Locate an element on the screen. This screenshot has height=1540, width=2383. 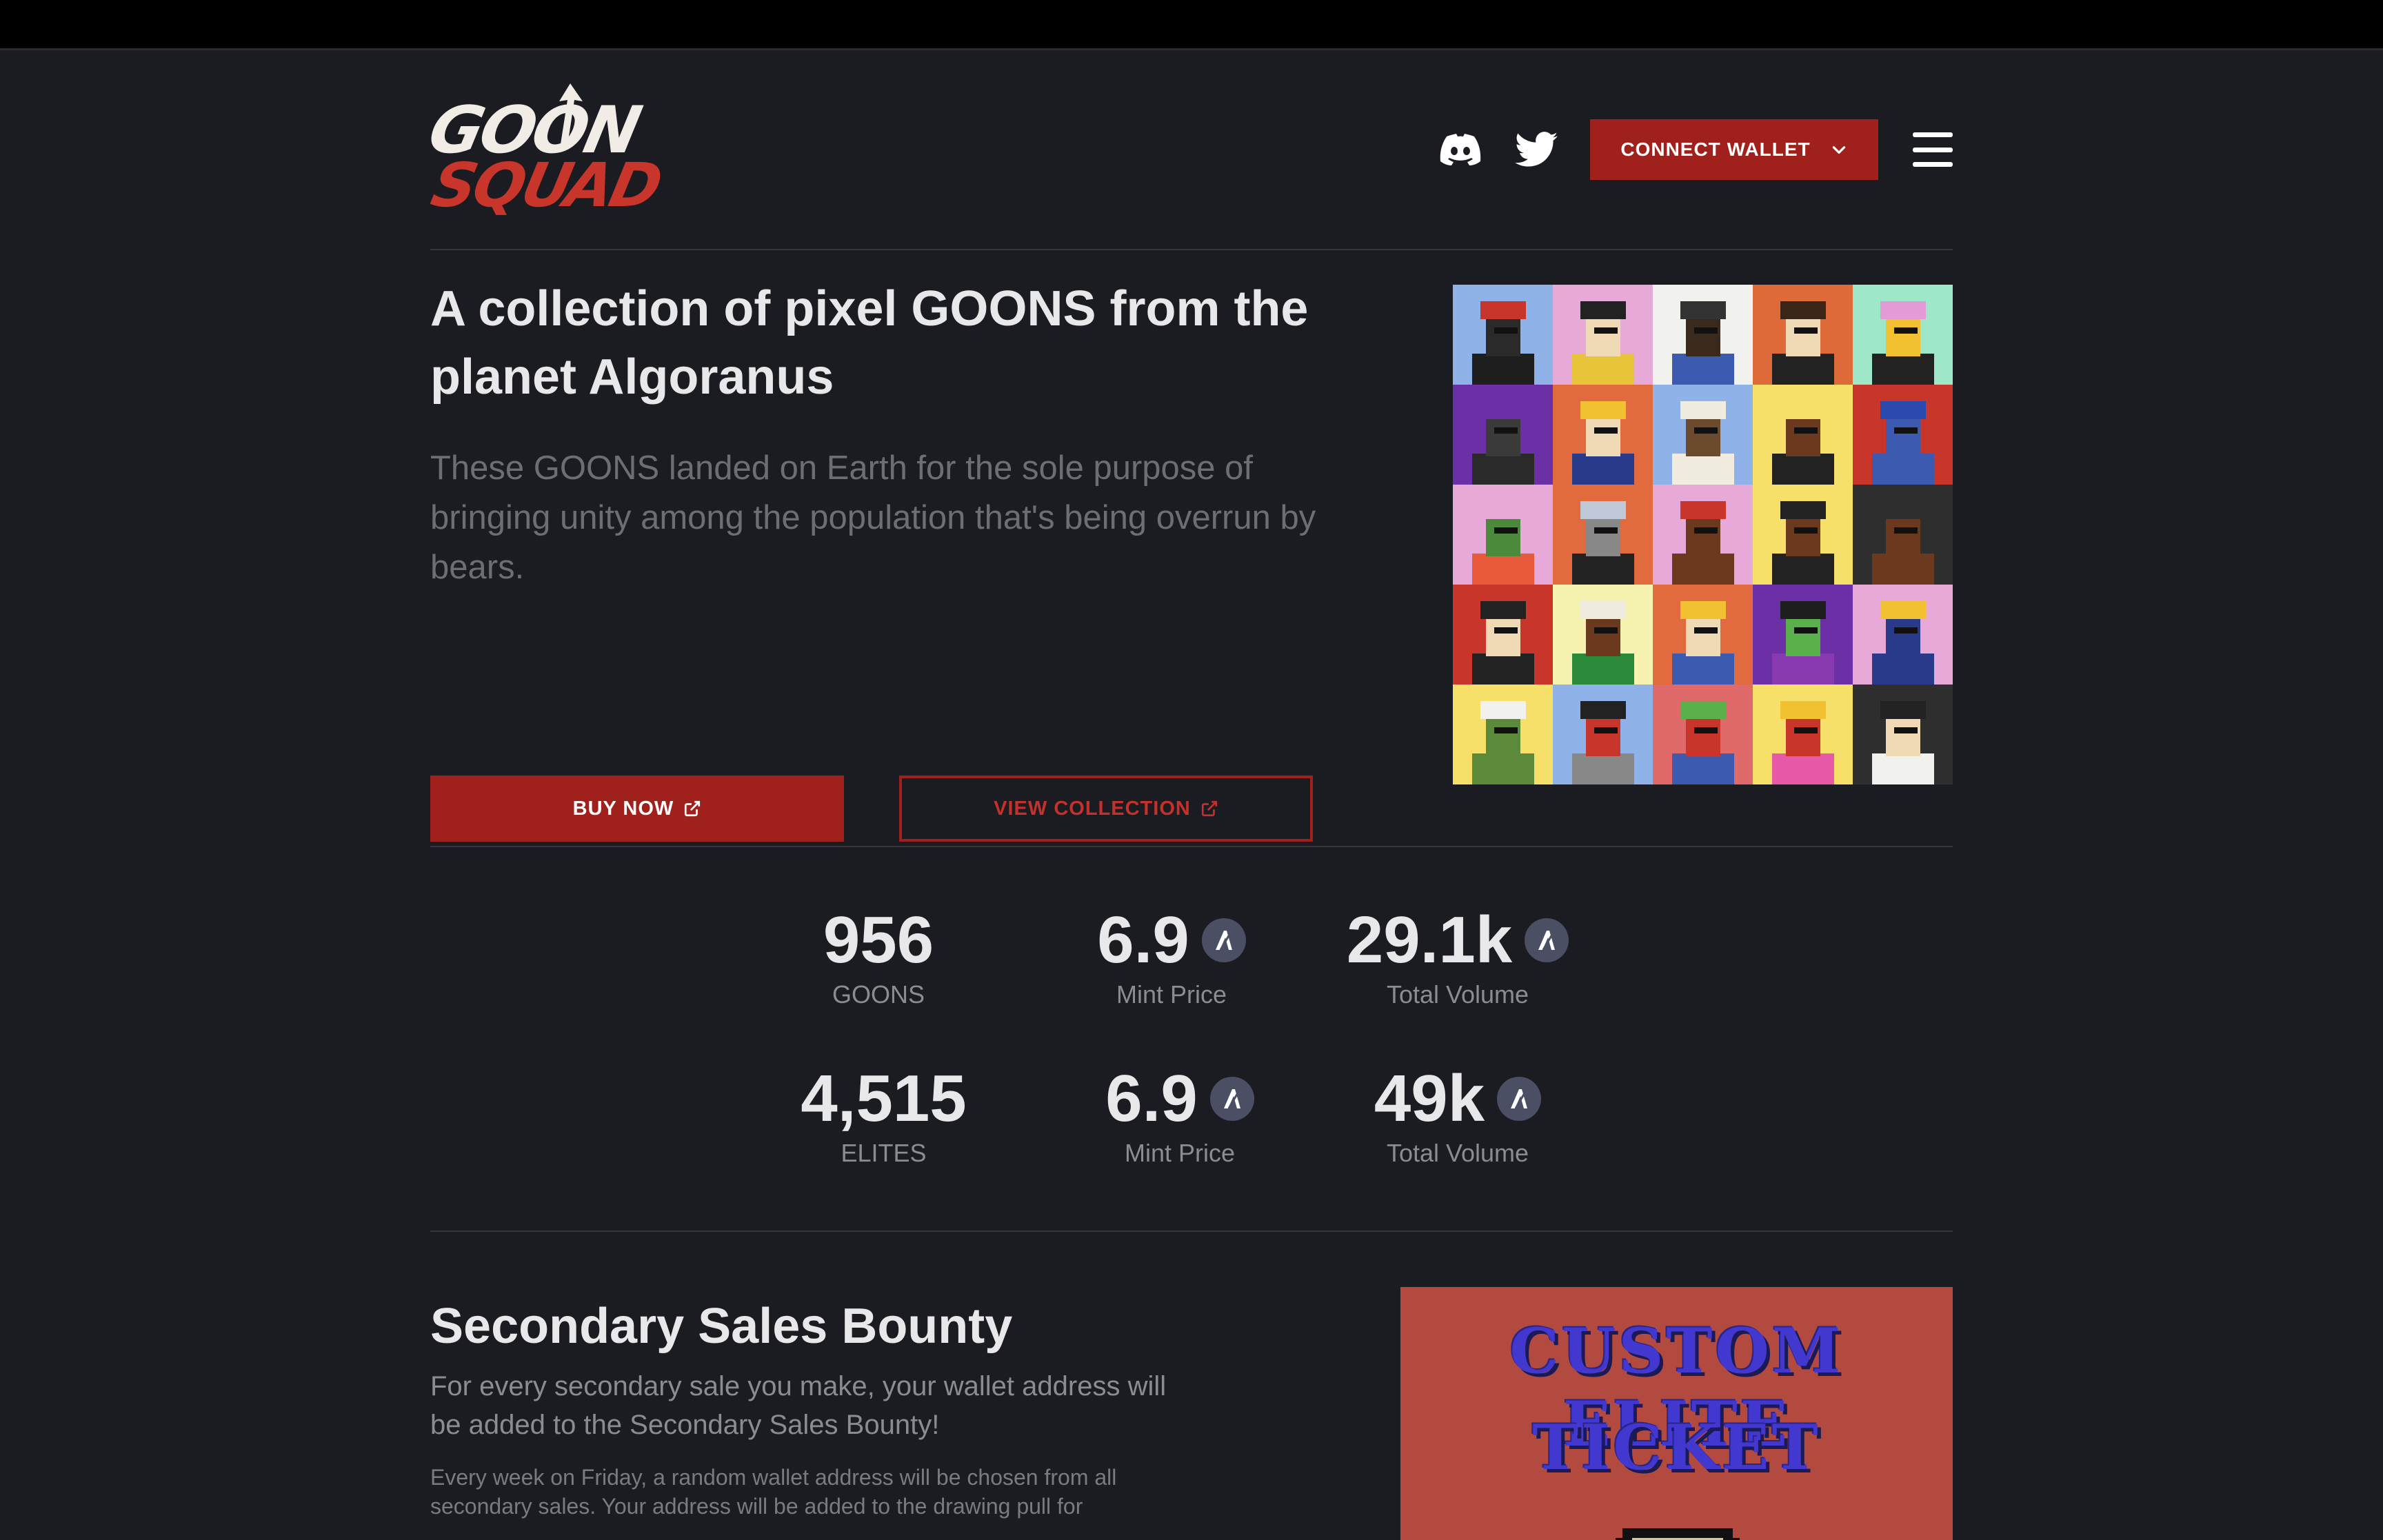
elites-mint-value: 6.9 is located at coordinates (1151, 1099).